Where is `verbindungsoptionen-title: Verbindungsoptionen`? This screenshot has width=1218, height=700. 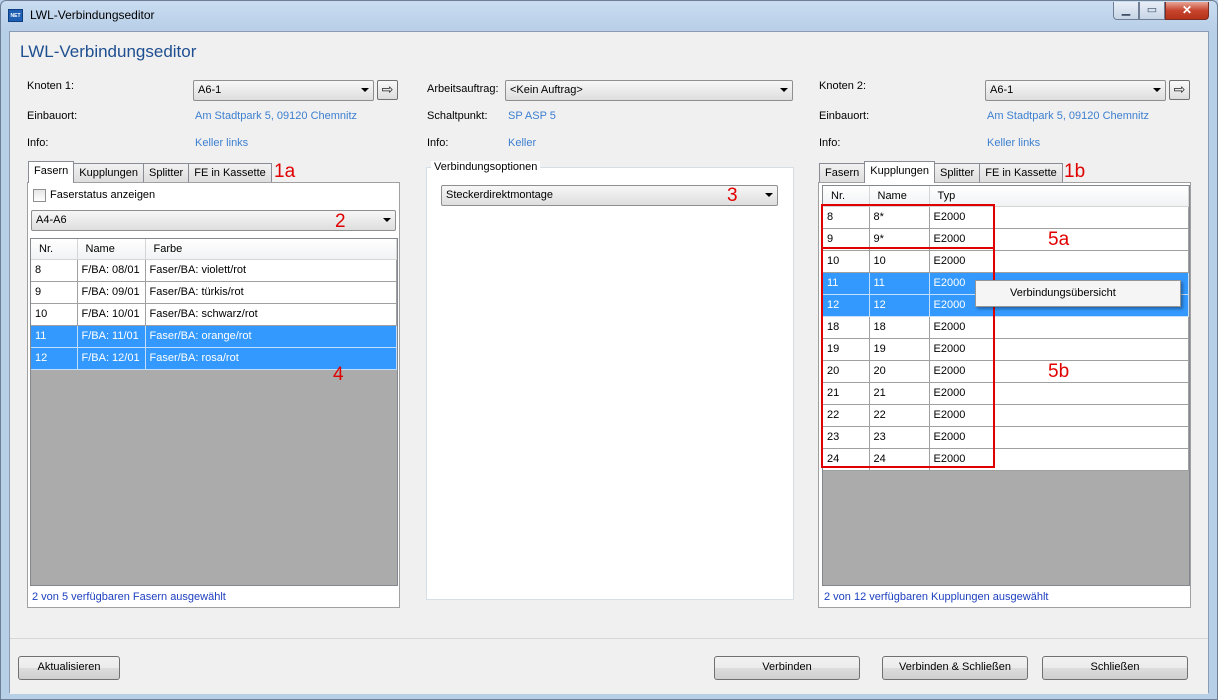
verbindungsoptionen-title: Verbindungsoptionen is located at coordinates (486, 167).